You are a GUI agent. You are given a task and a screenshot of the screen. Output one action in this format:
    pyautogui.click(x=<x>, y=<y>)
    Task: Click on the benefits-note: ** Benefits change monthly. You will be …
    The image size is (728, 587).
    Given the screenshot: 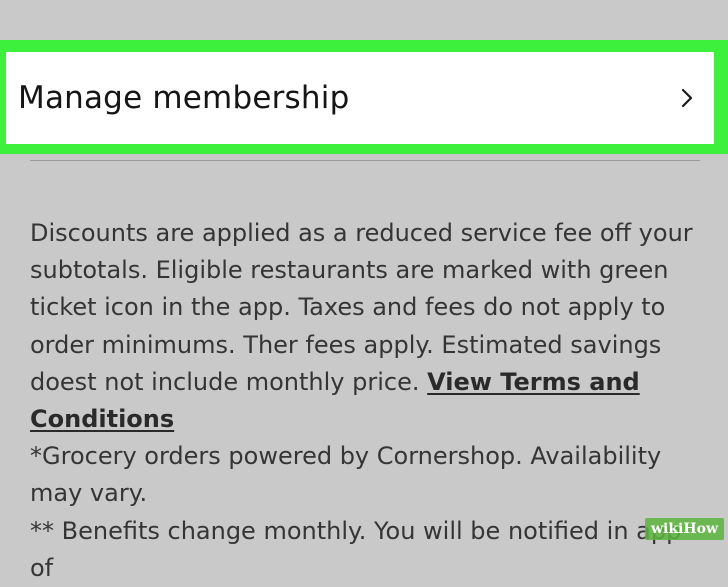 What is the action you would take?
    pyautogui.click(x=356, y=549)
    